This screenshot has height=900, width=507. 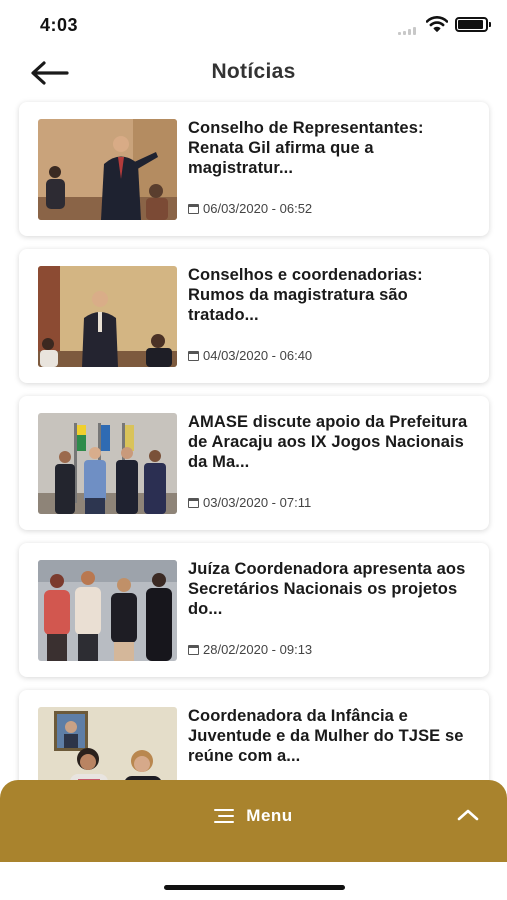 I want to click on news-date: 28/02/2020 - 09:13, so click(x=250, y=649).